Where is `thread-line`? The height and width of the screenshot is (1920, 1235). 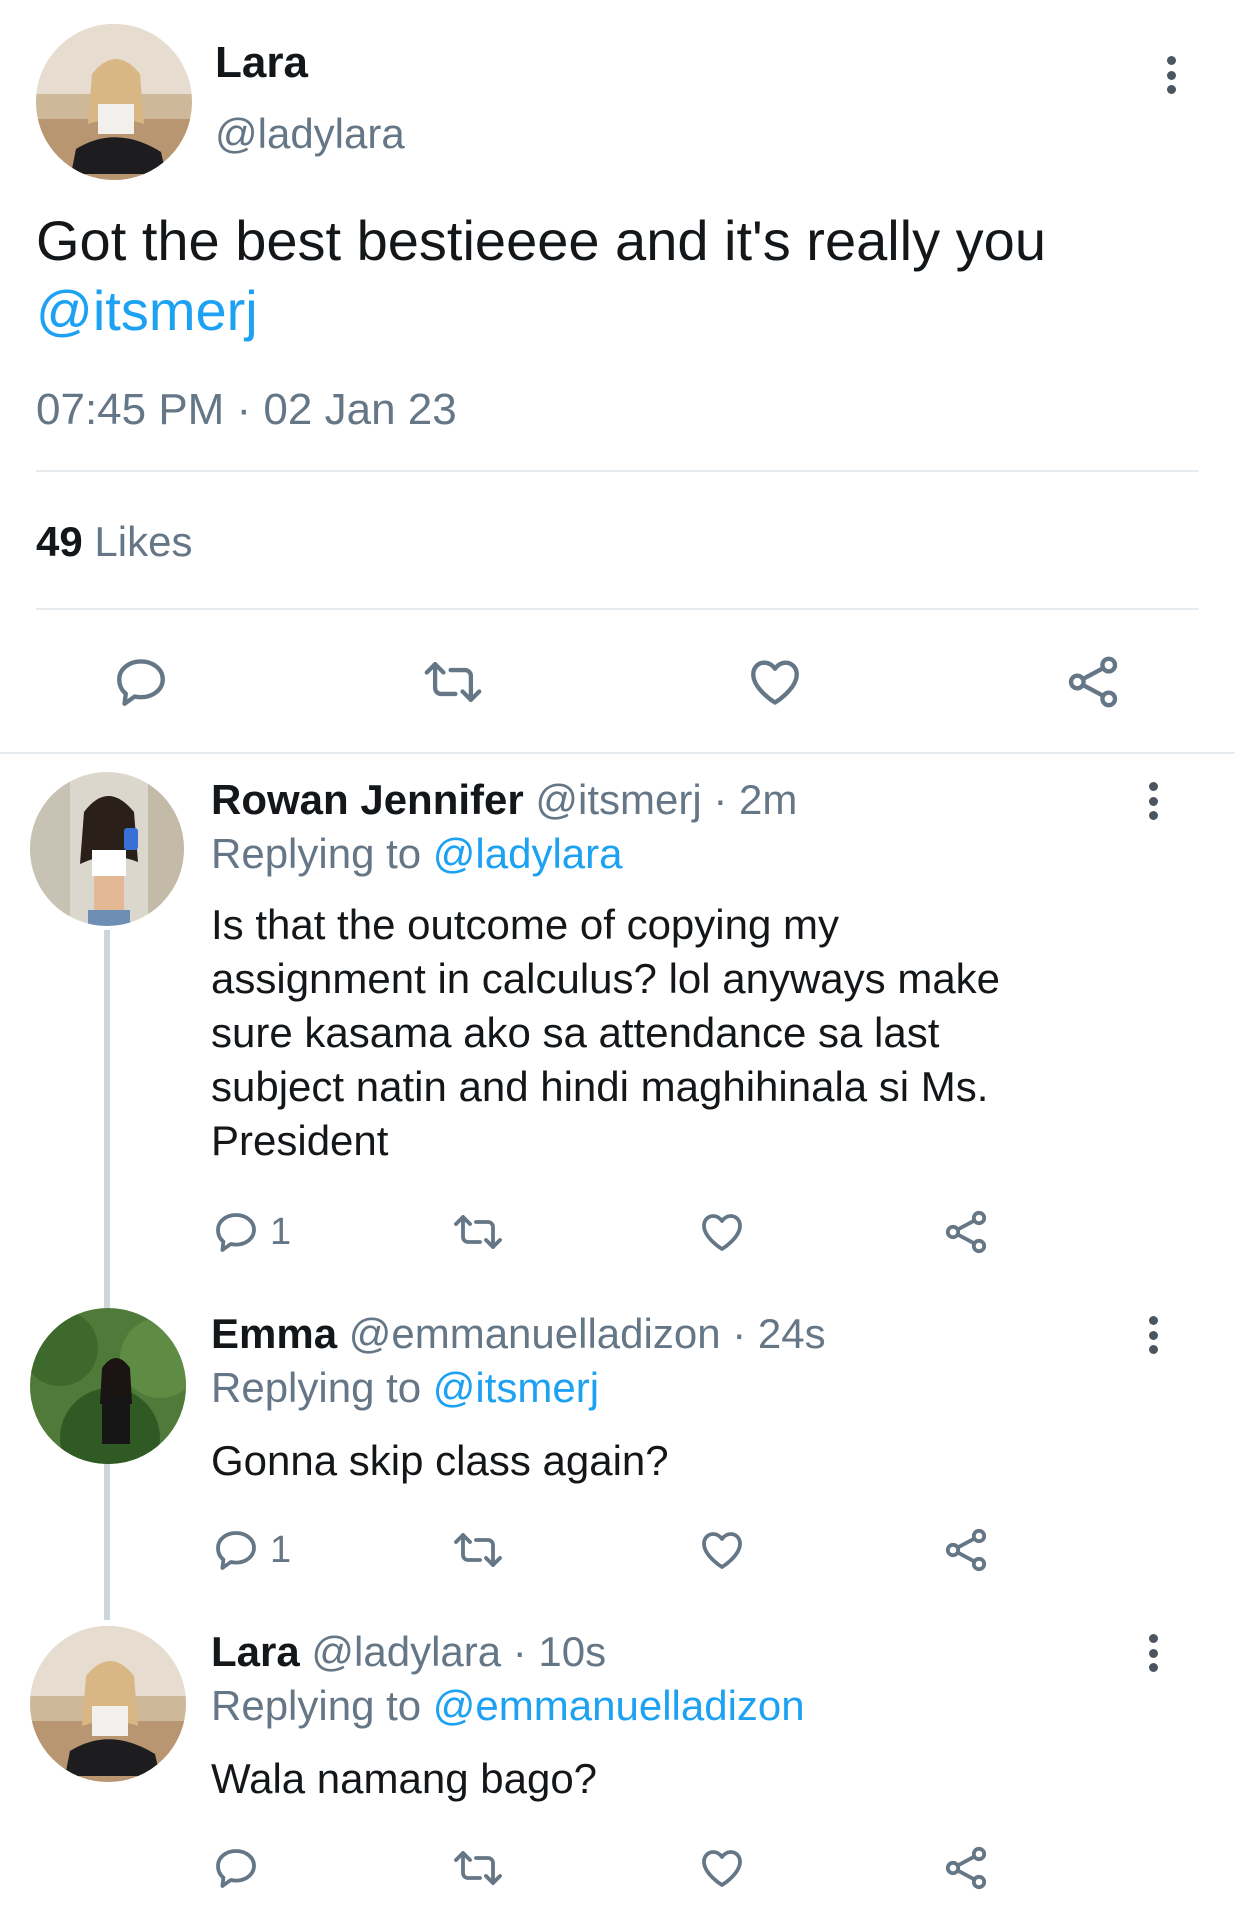 thread-line is located at coordinates (107, 1275).